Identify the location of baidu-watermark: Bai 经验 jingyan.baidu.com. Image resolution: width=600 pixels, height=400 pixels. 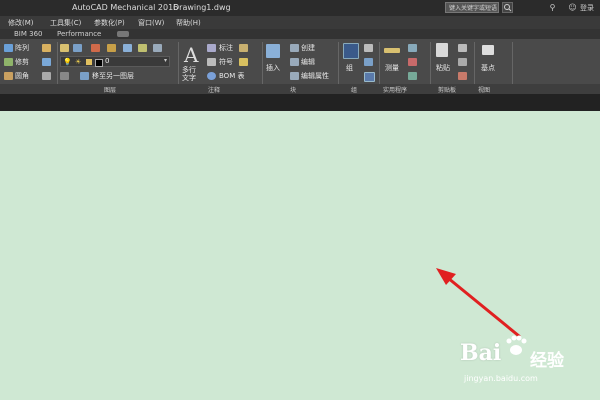
(520, 361).